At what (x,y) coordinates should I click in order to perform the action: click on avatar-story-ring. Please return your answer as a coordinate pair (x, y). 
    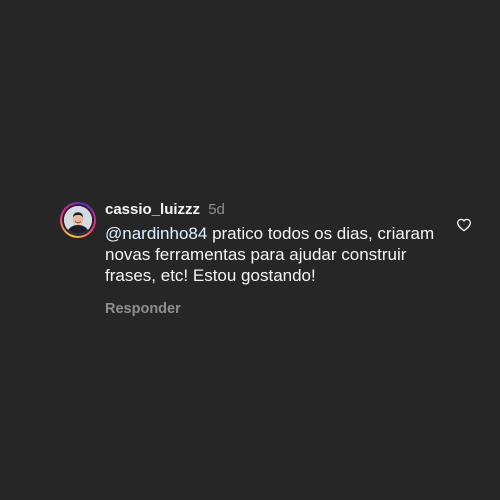
    Looking at the image, I should click on (78, 220).